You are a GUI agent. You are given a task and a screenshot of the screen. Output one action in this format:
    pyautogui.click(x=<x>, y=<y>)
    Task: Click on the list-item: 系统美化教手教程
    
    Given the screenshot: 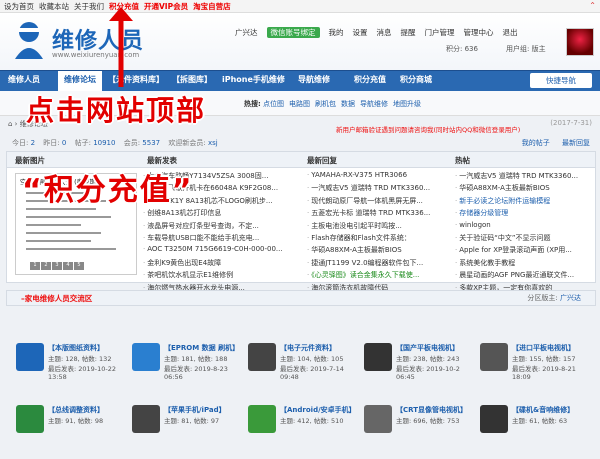 What is the action you would take?
    pyautogui.click(x=523, y=264)
    